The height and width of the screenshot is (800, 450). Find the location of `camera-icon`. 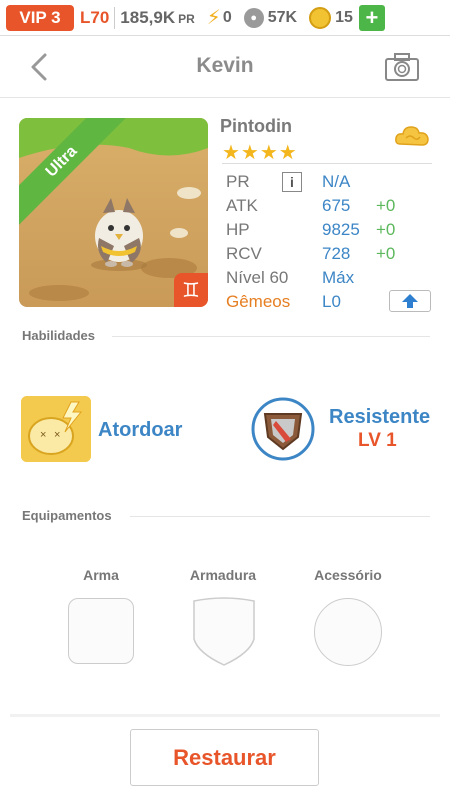

camera-icon is located at coordinates (402, 67).